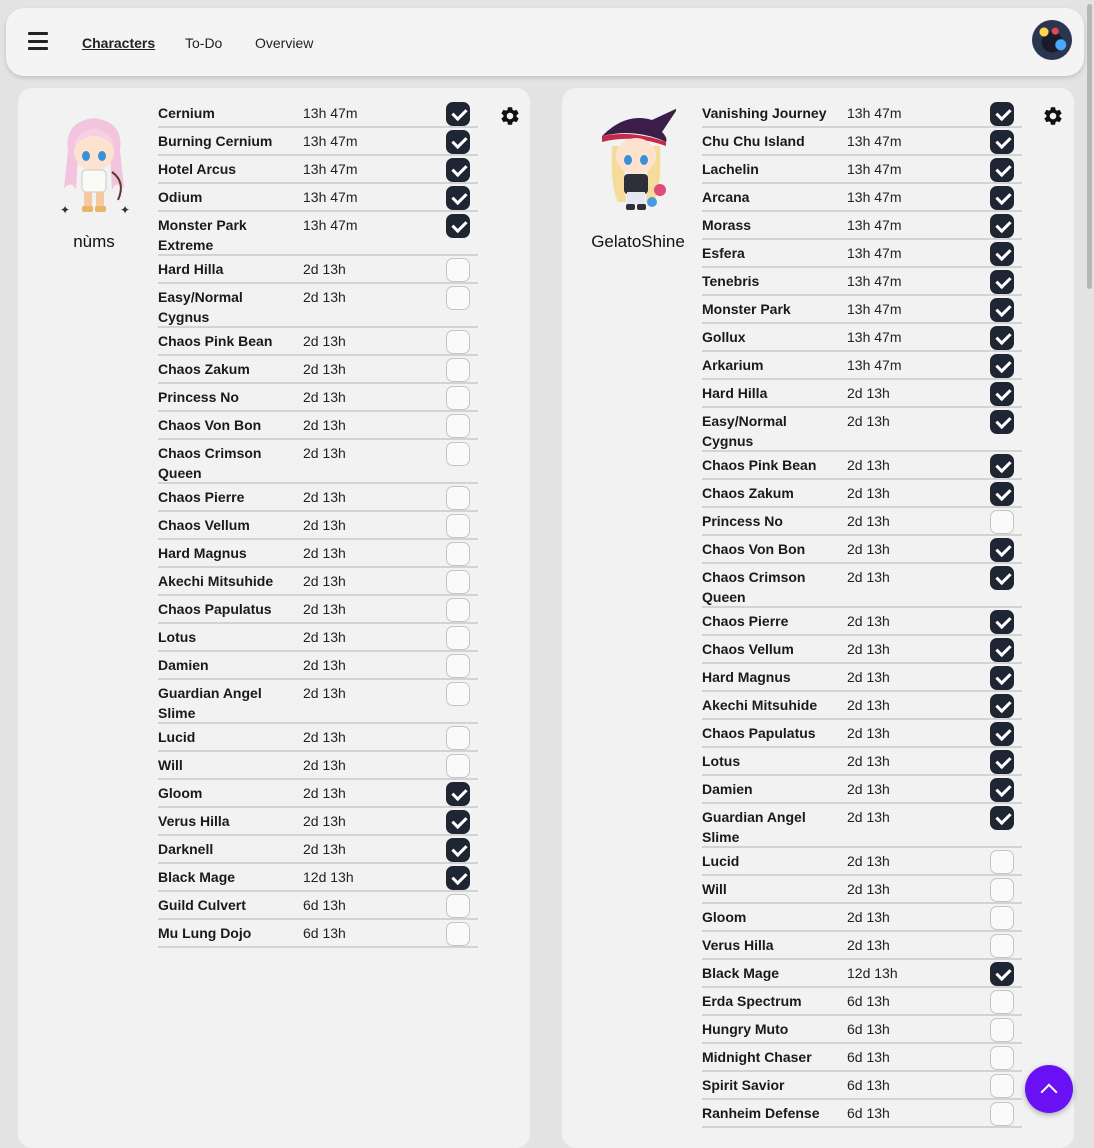  What do you see at coordinates (284, 43) in the screenshot?
I see `nav-link-overview: Overview` at bounding box center [284, 43].